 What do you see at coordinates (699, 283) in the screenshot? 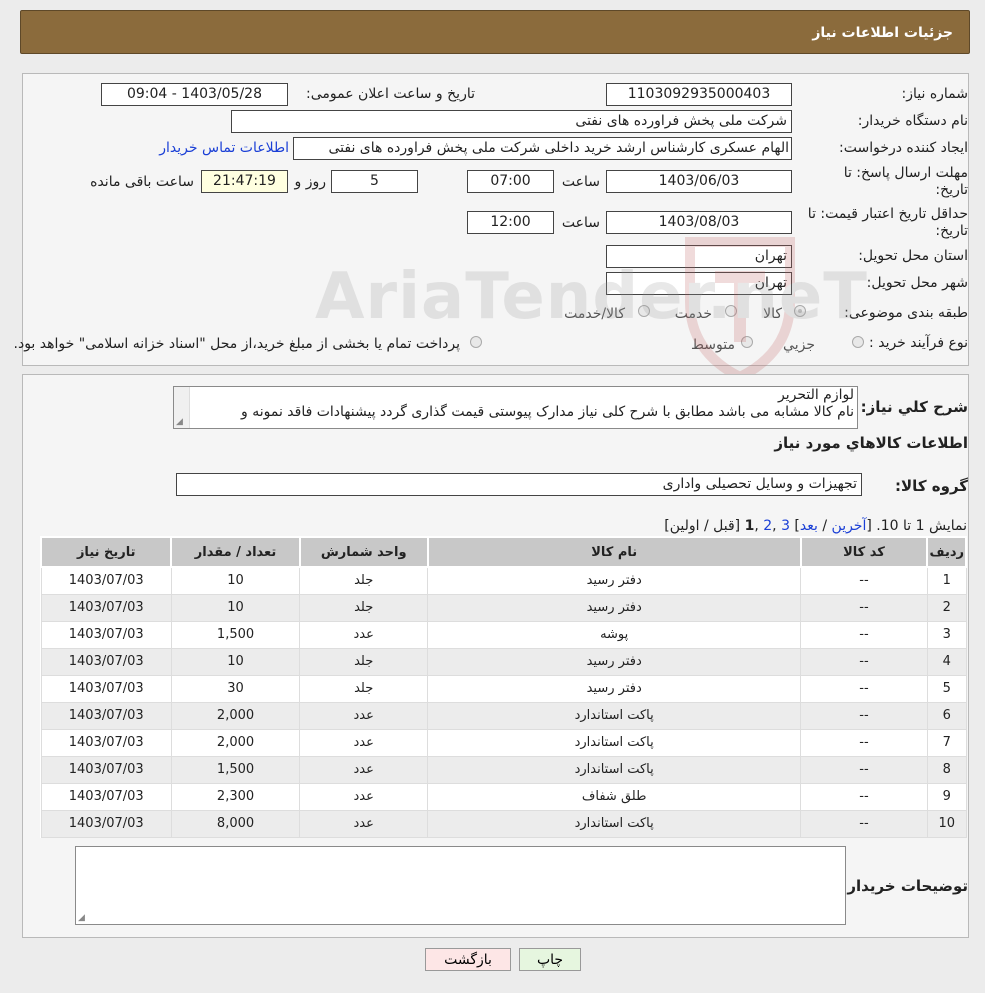
I see `city-field: تهران` at bounding box center [699, 283].